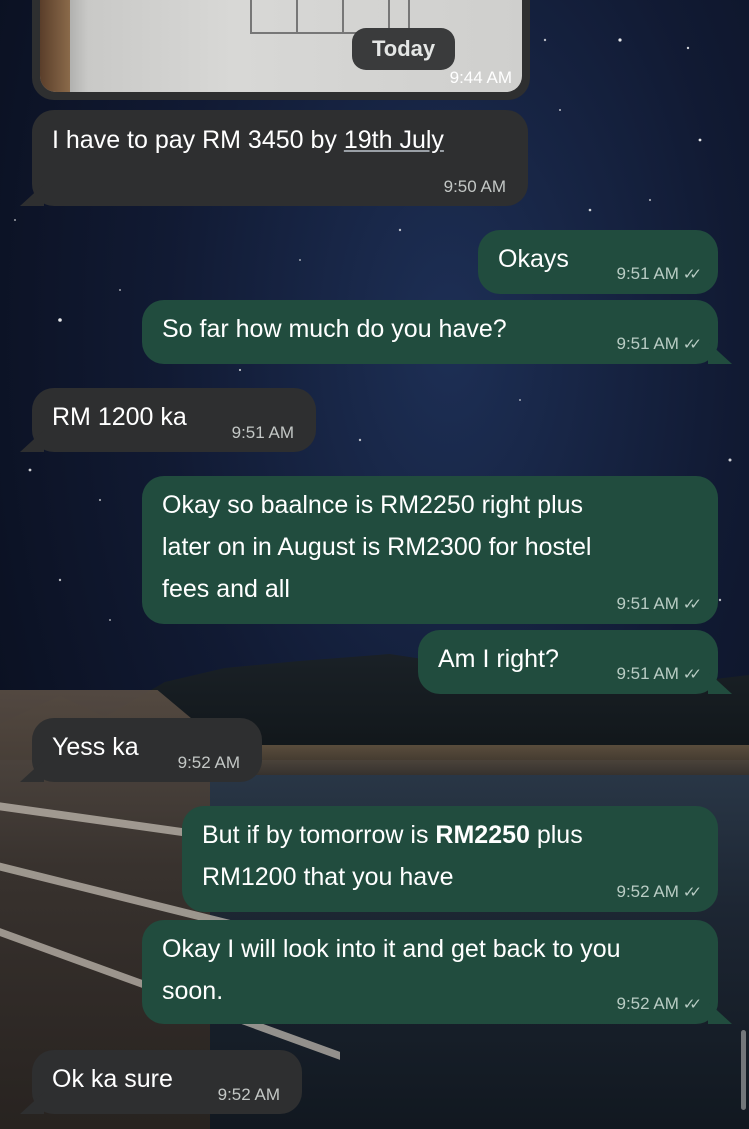  Describe the element at coordinates (319, 835) in the screenshot. I see `message-text-part: But if by tomorrow is` at that location.